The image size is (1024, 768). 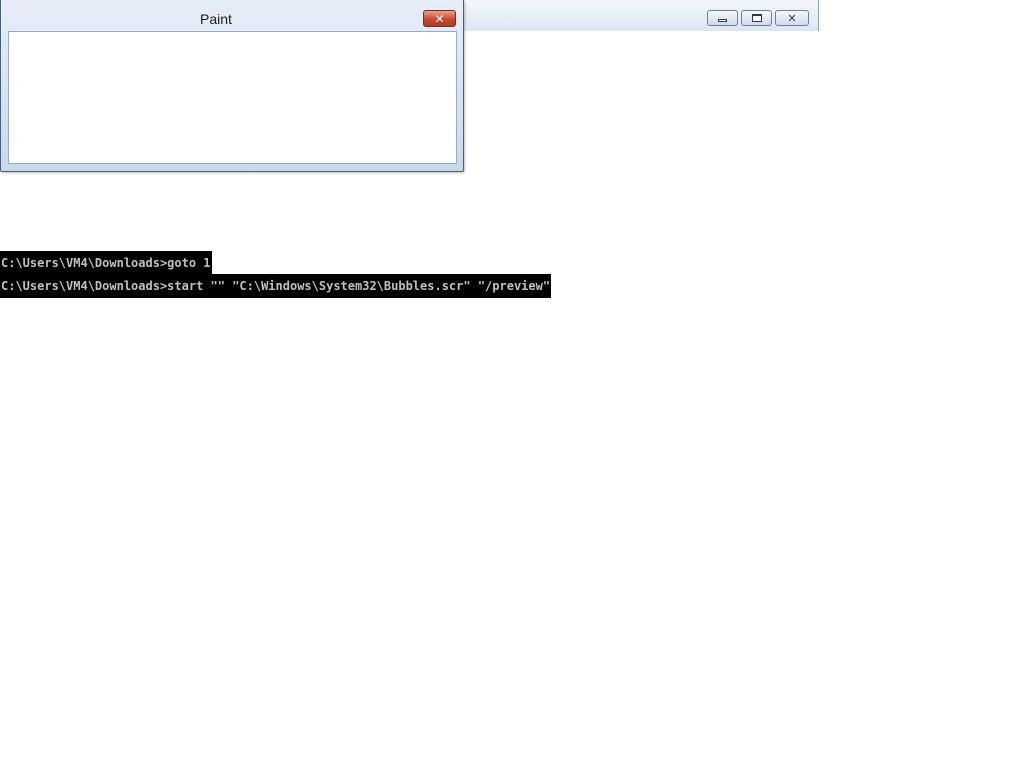 I want to click on maximize-icon, so click(x=756, y=18).